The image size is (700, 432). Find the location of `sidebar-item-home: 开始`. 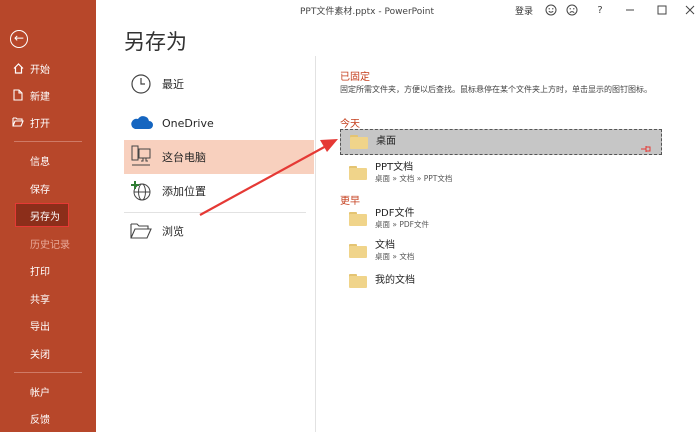

sidebar-item-home: 开始 is located at coordinates (48, 68).